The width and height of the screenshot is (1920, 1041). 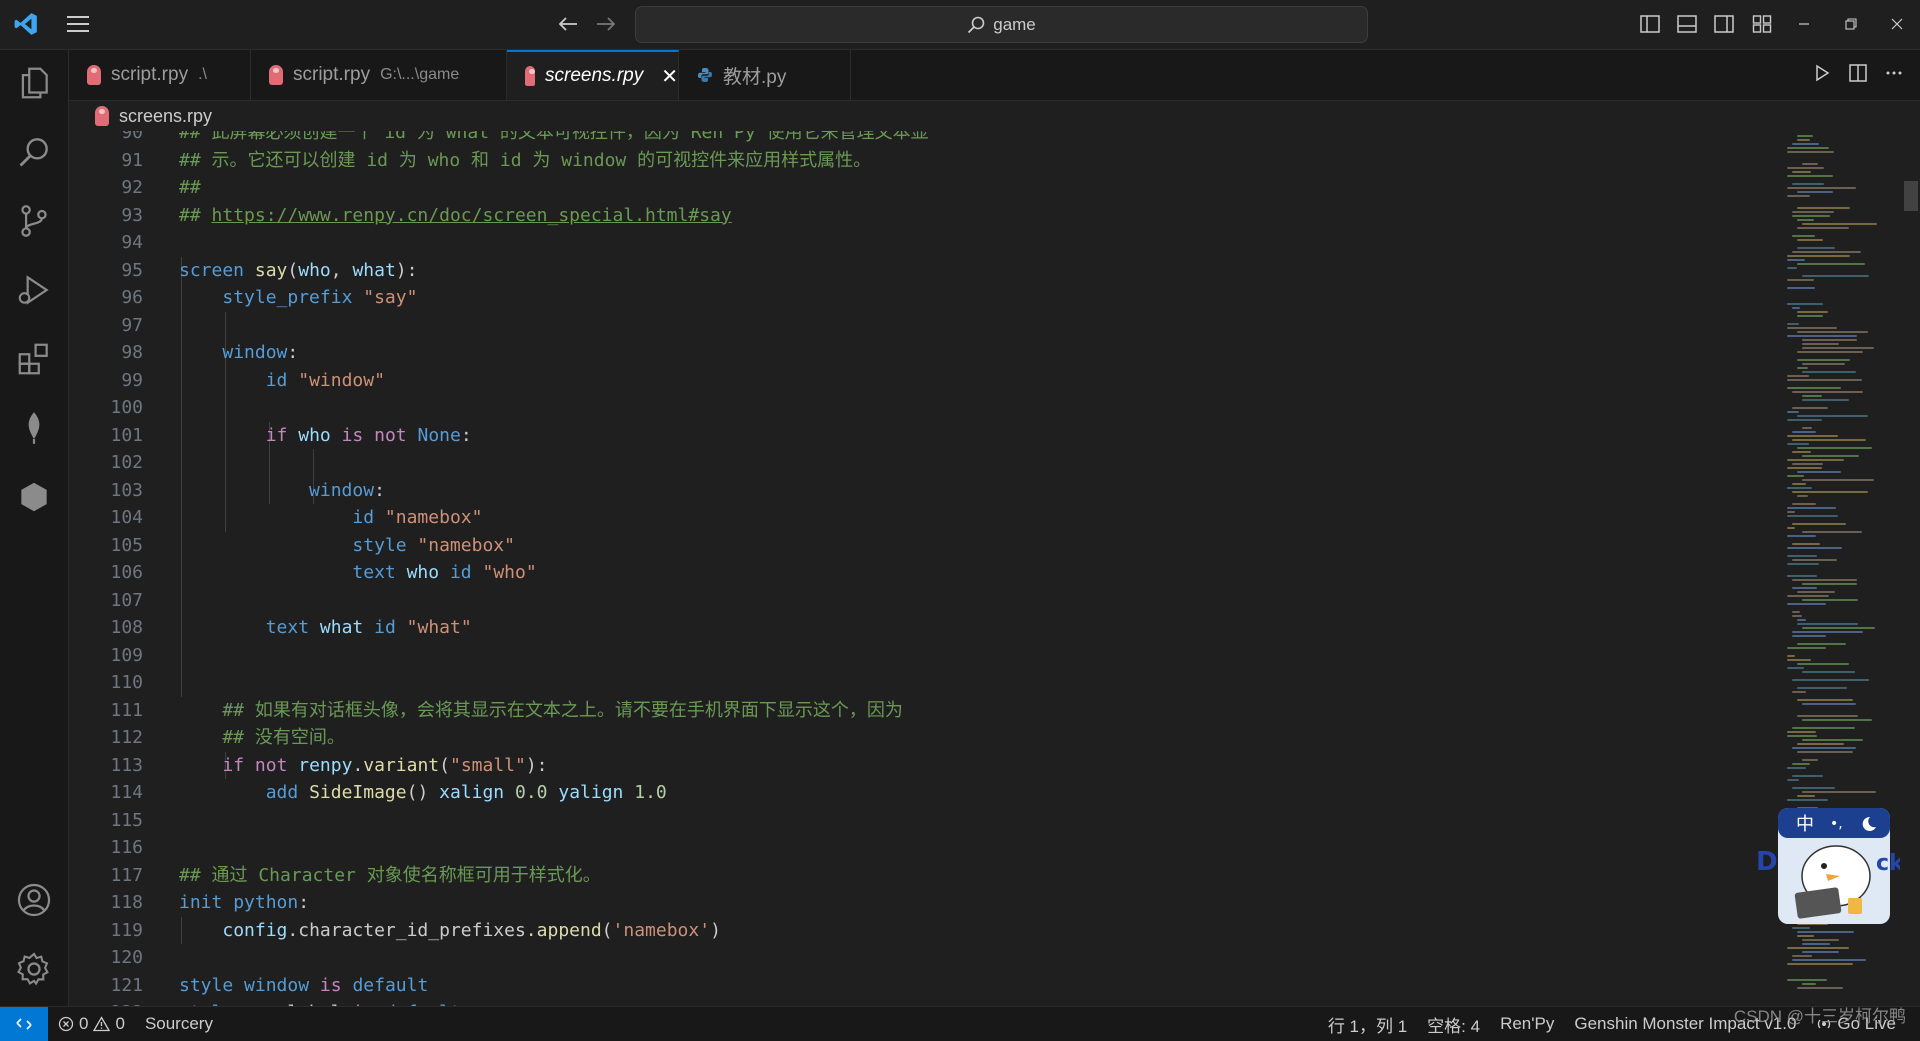 I want to click on indentation-setting: 空格: 4, so click(x=1453, y=1024).